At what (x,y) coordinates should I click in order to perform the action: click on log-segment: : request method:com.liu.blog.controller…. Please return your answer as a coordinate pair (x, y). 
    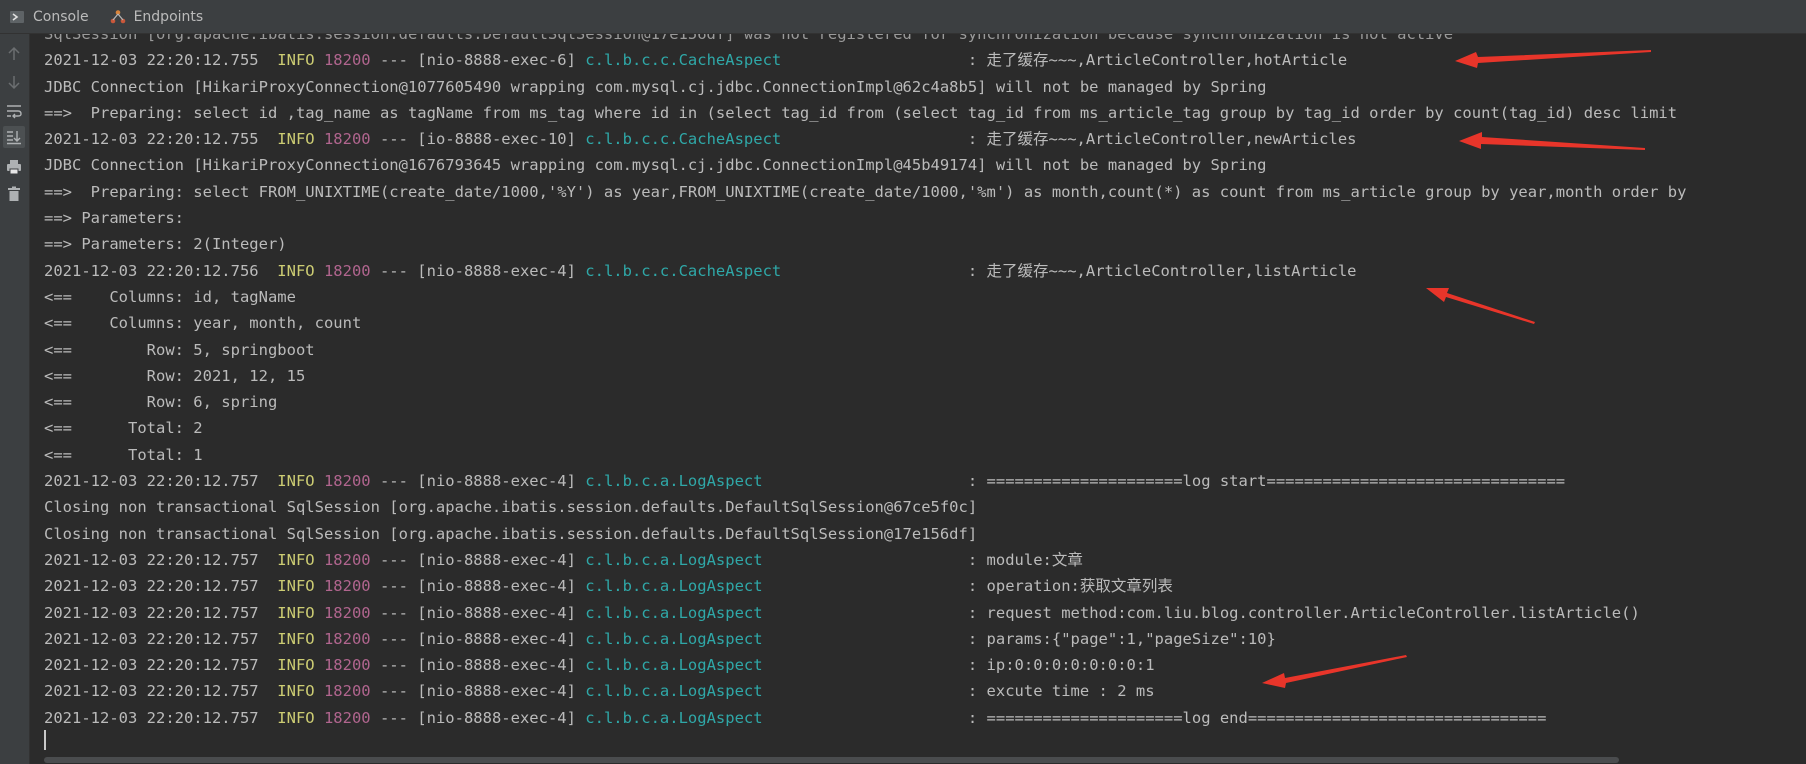
    Looking at the image, I should click on (1299, 612).